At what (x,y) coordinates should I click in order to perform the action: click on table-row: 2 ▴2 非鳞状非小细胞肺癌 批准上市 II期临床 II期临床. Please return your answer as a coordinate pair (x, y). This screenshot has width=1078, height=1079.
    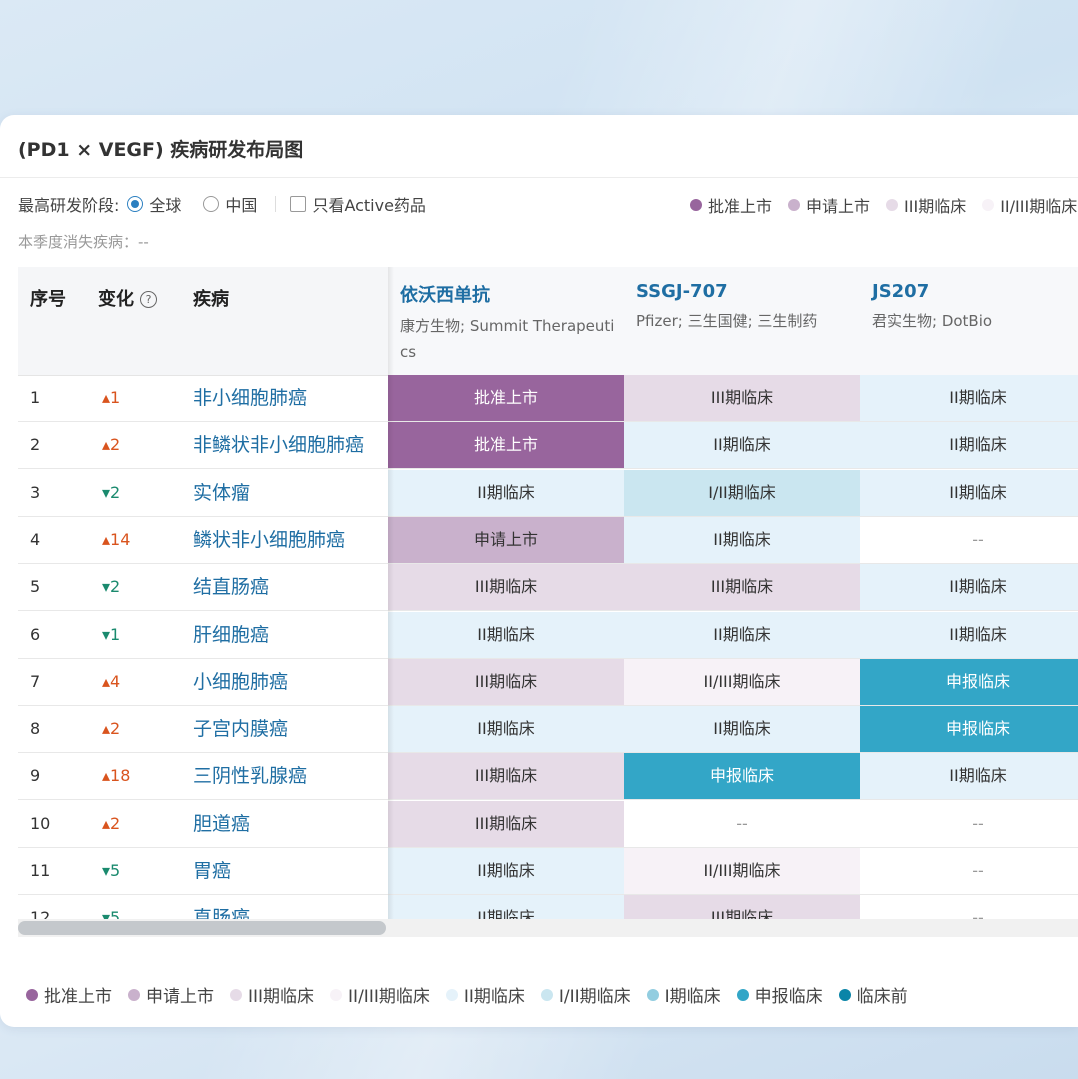
    Looking at the image, I should click on (548, 446).